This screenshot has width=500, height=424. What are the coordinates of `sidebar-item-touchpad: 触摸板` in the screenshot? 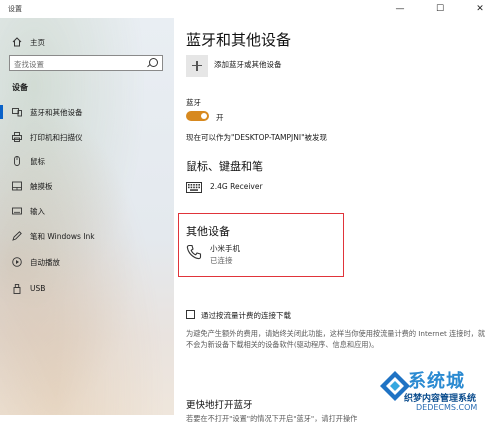 It's located at (87, 186).